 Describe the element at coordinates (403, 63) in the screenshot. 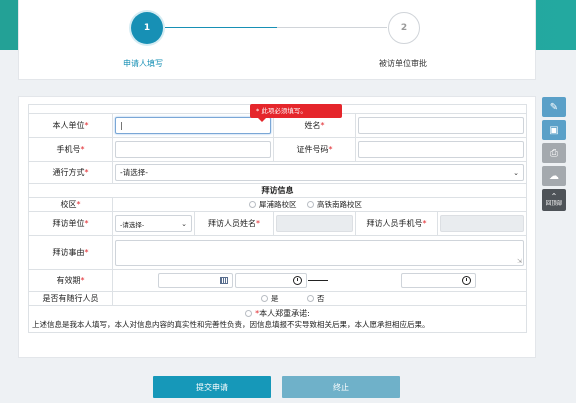

I see `step-2-label: 被访单位审批` at that location.